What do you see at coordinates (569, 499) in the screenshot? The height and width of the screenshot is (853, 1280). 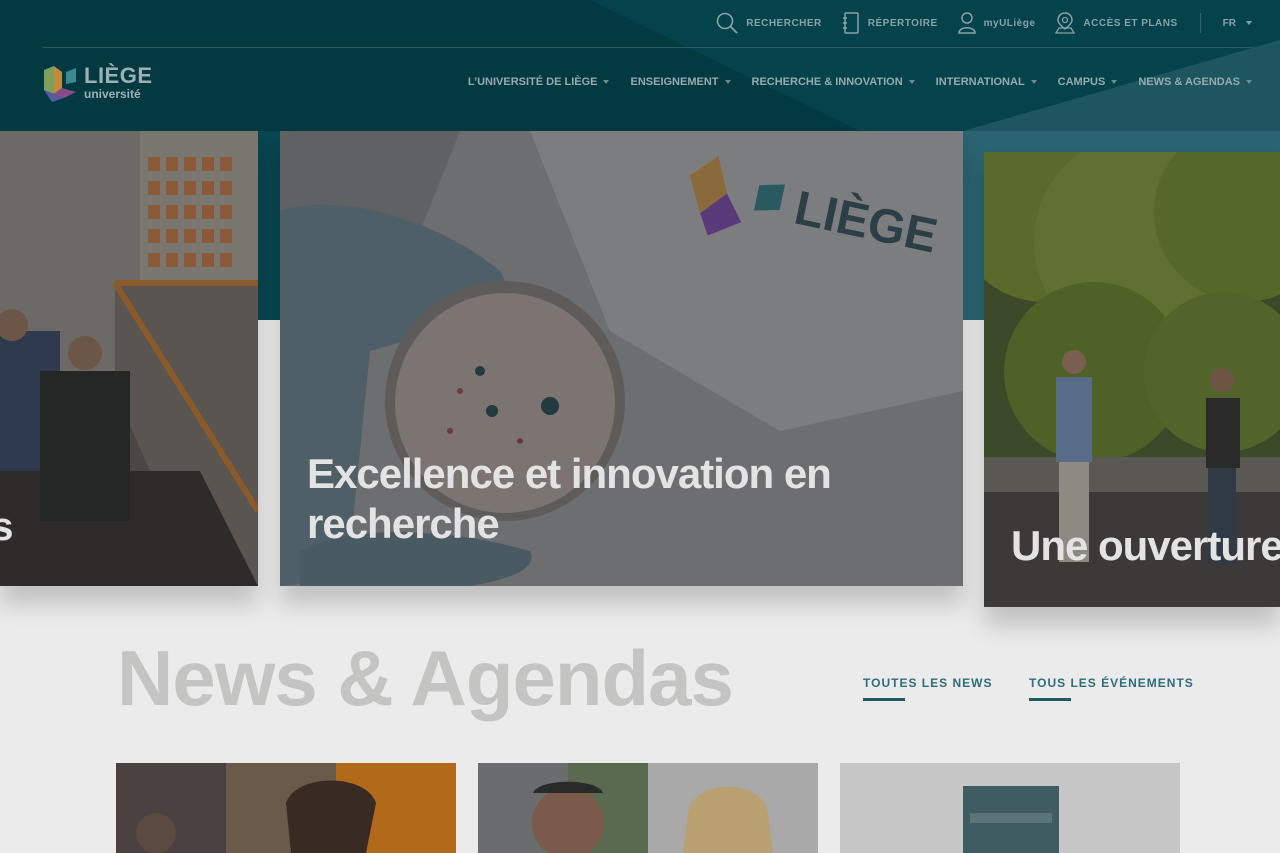 I see `slide-center-title: Excellence et innovation en recherche` at bounding box center [569, 499].